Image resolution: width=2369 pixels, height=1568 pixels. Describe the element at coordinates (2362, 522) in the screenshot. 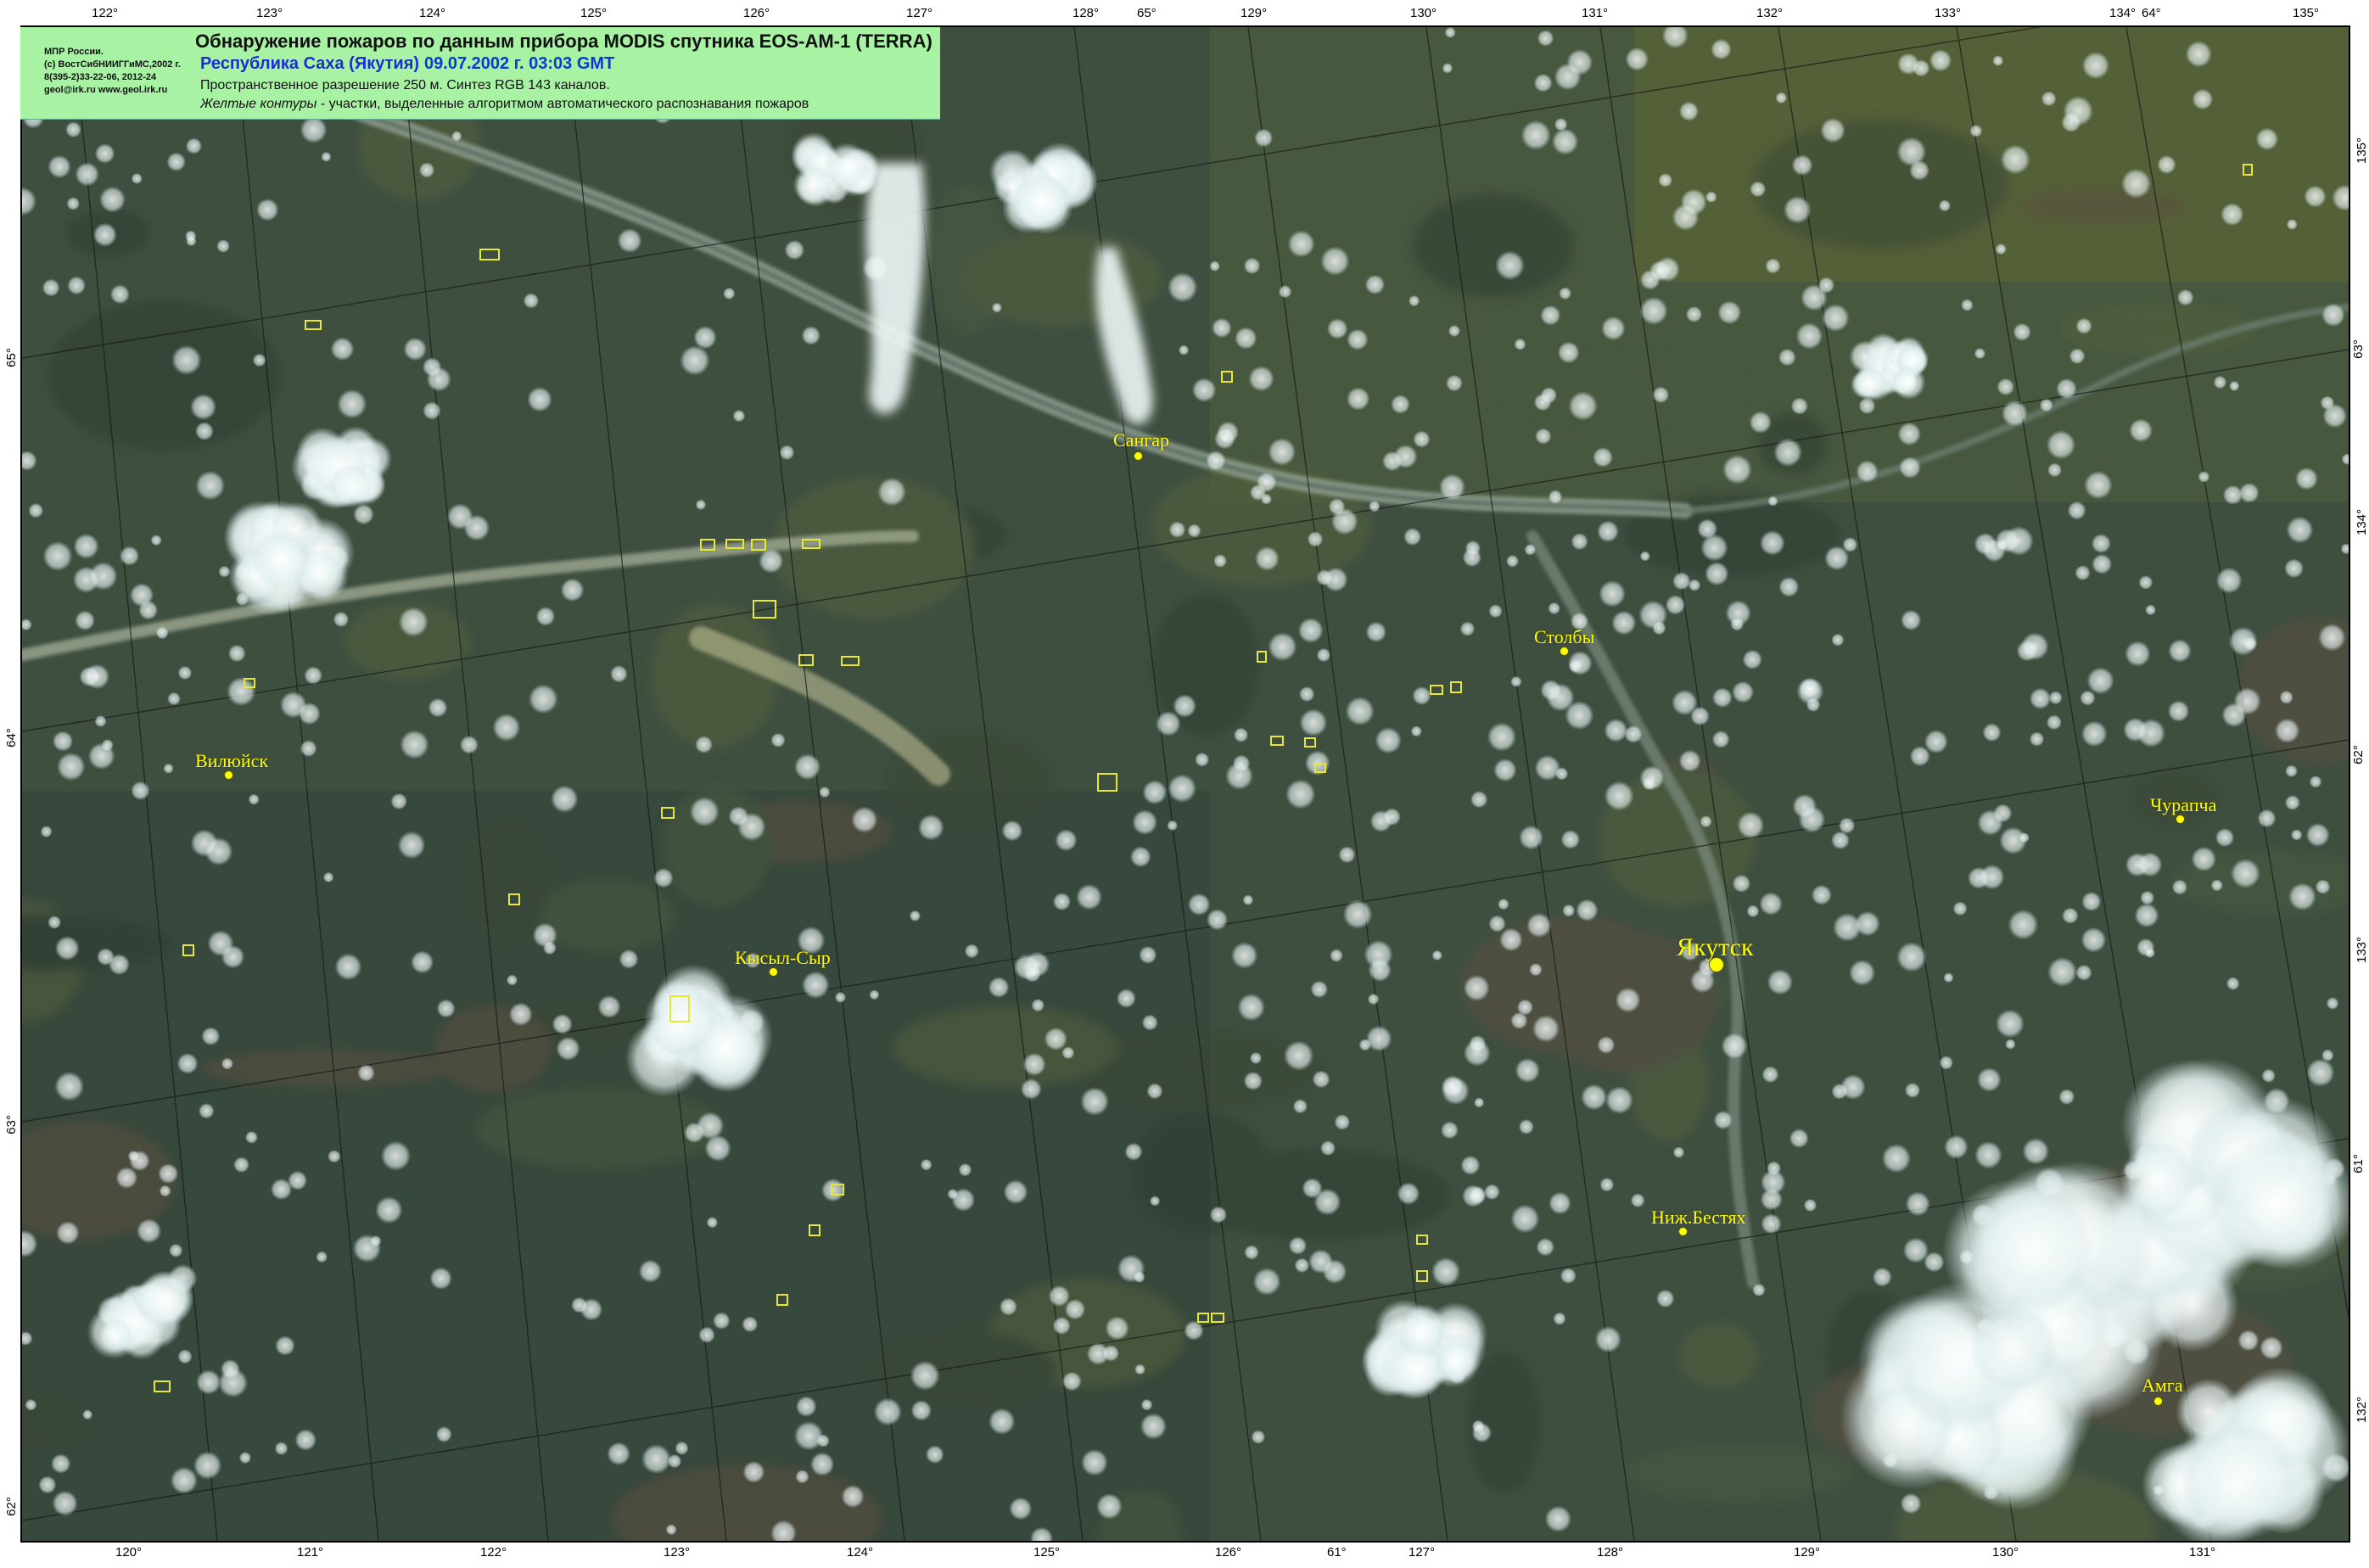

I see `tick-right: 134°` at that location.